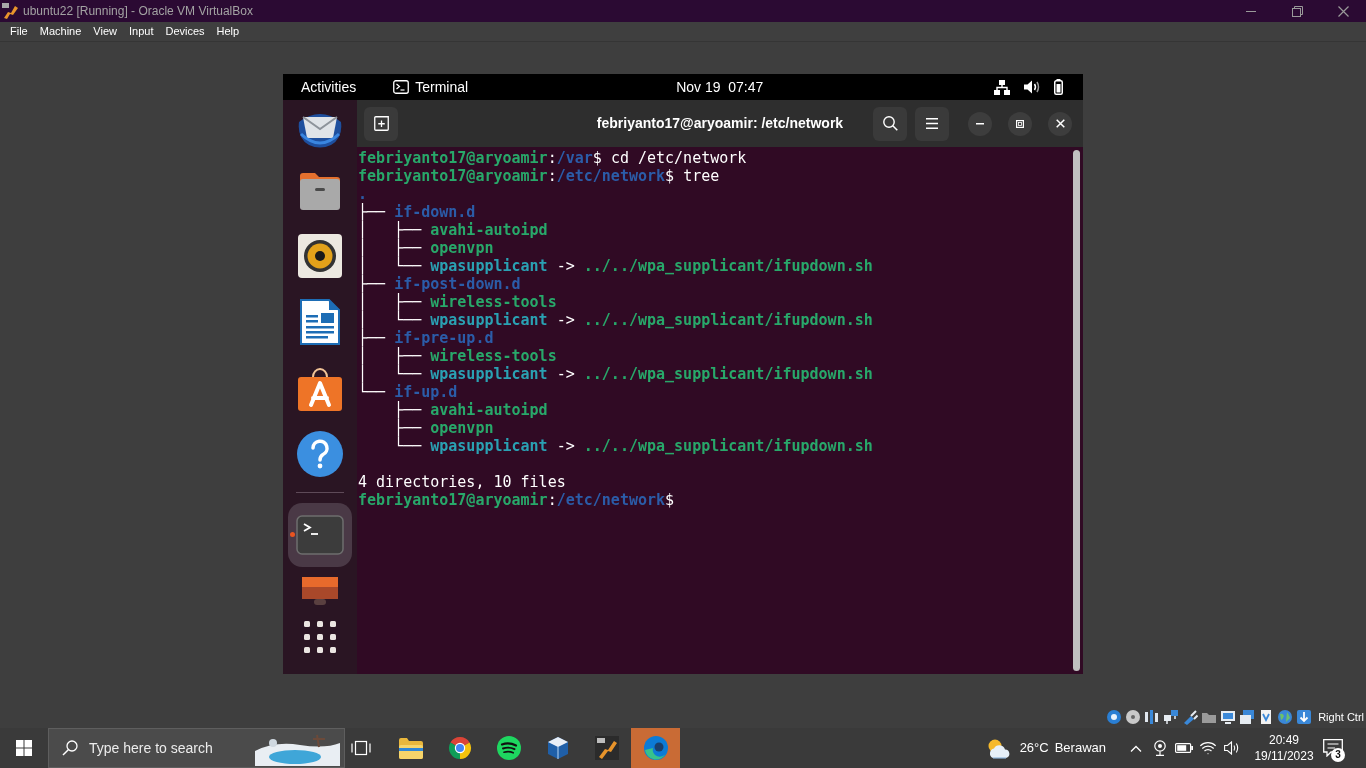 The image size is (1366, 768). What do you see at coordinates (1076, 410) in the screenshot?
I see `scrollbar-thumb` at bounding box center [1076, 410].